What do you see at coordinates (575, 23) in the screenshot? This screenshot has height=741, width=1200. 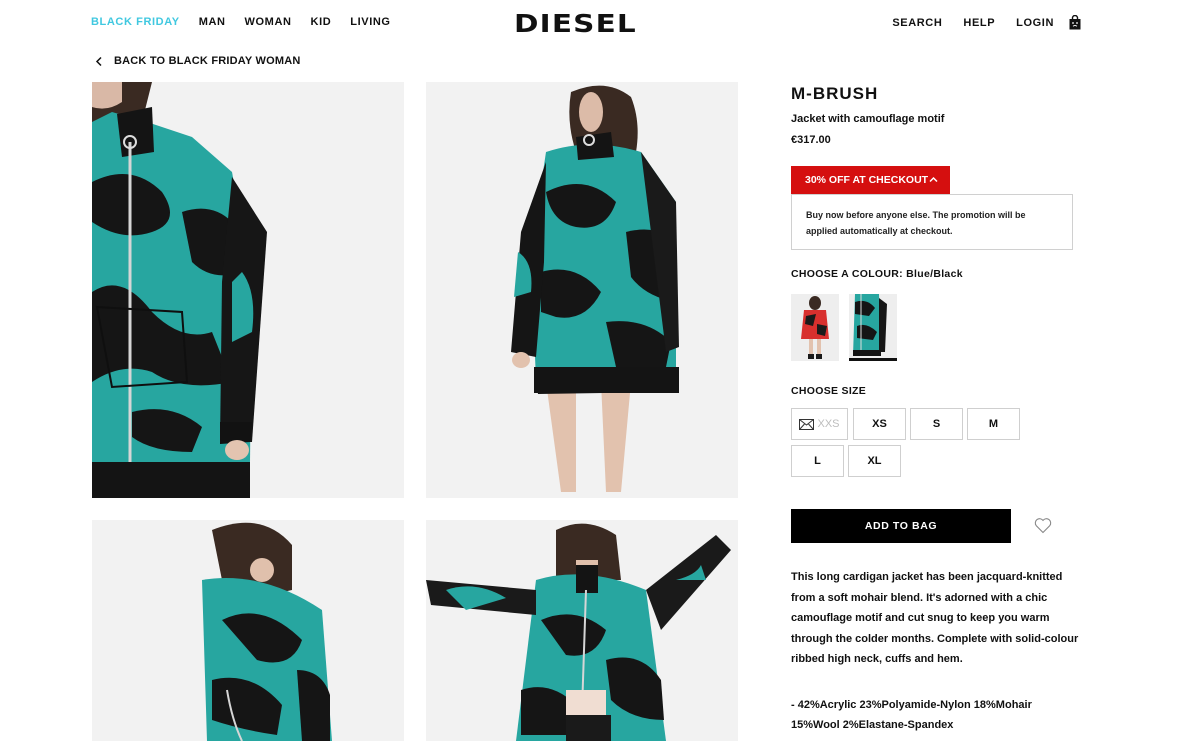 I see `diesel-logo: DIESEL` at bounding box center [575, 23].